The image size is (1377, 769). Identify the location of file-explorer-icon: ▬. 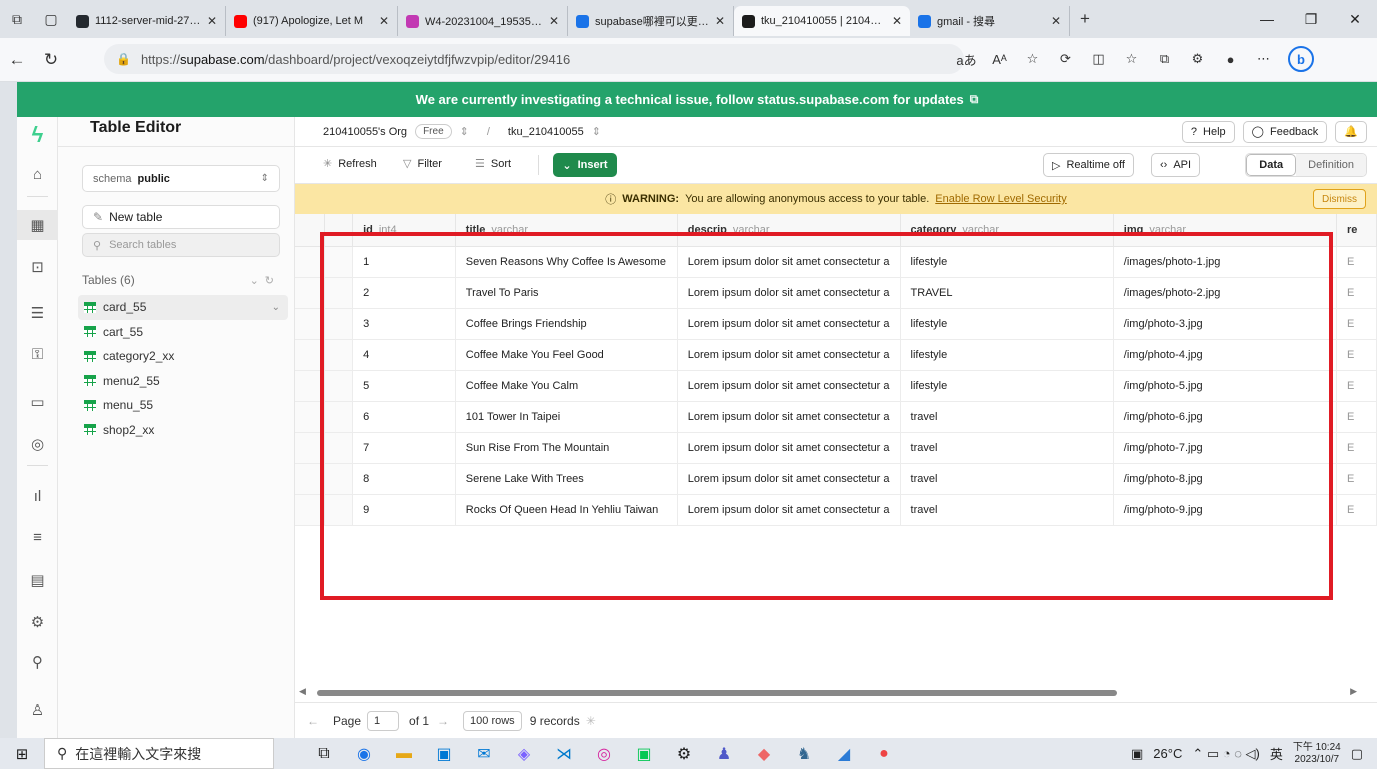
(404, 753).